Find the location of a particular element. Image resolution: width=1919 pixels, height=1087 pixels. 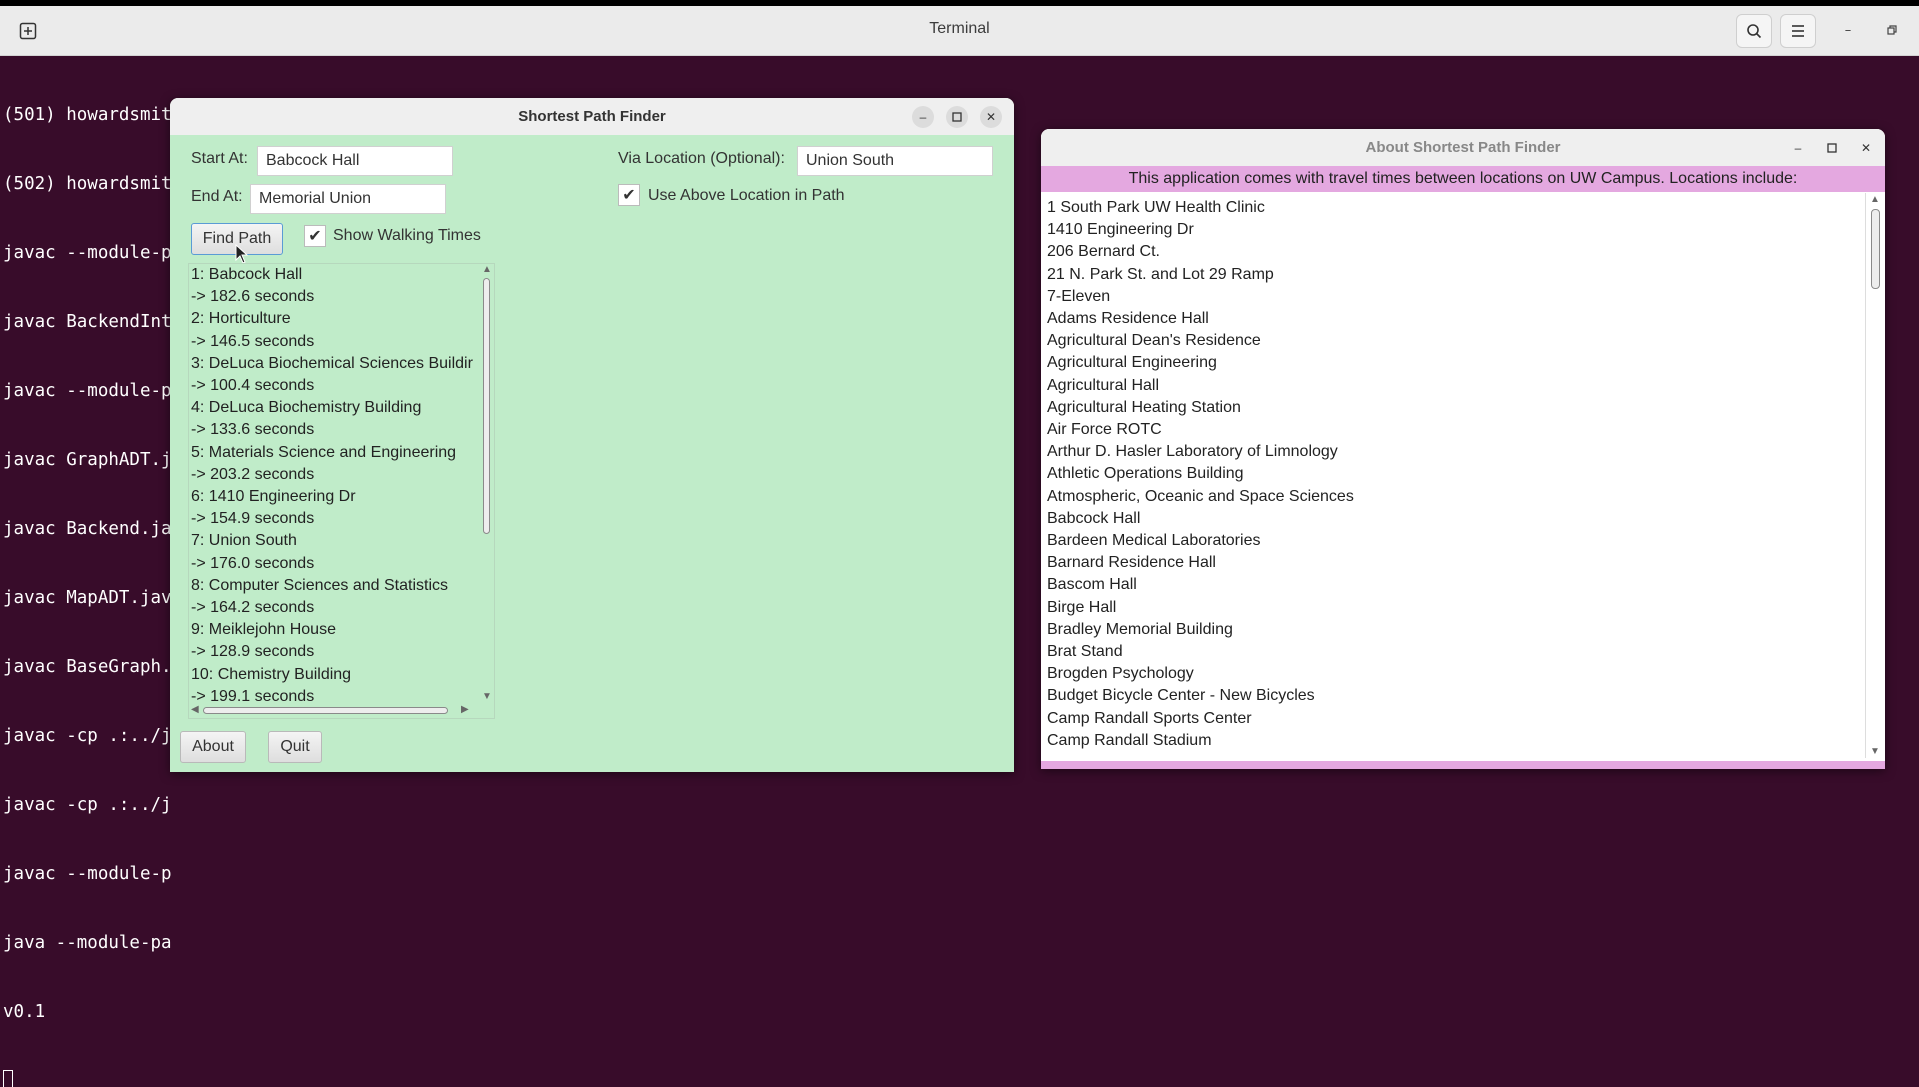

location-item: Atmospheric, Oceanic and Space Sciences is located at coordinates (1200, 497).